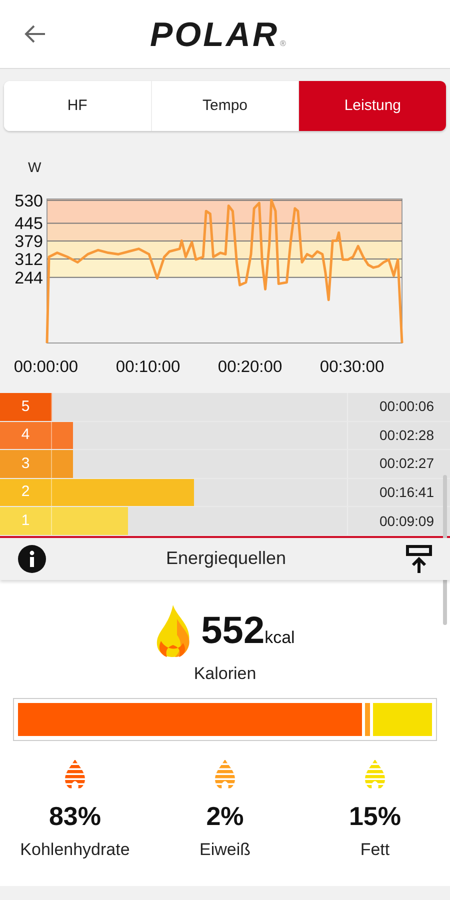  What do you see at coordinates (28, 260) in the screenshot?
I see `y-tick-label: 312` at bounding box center [28, 260].